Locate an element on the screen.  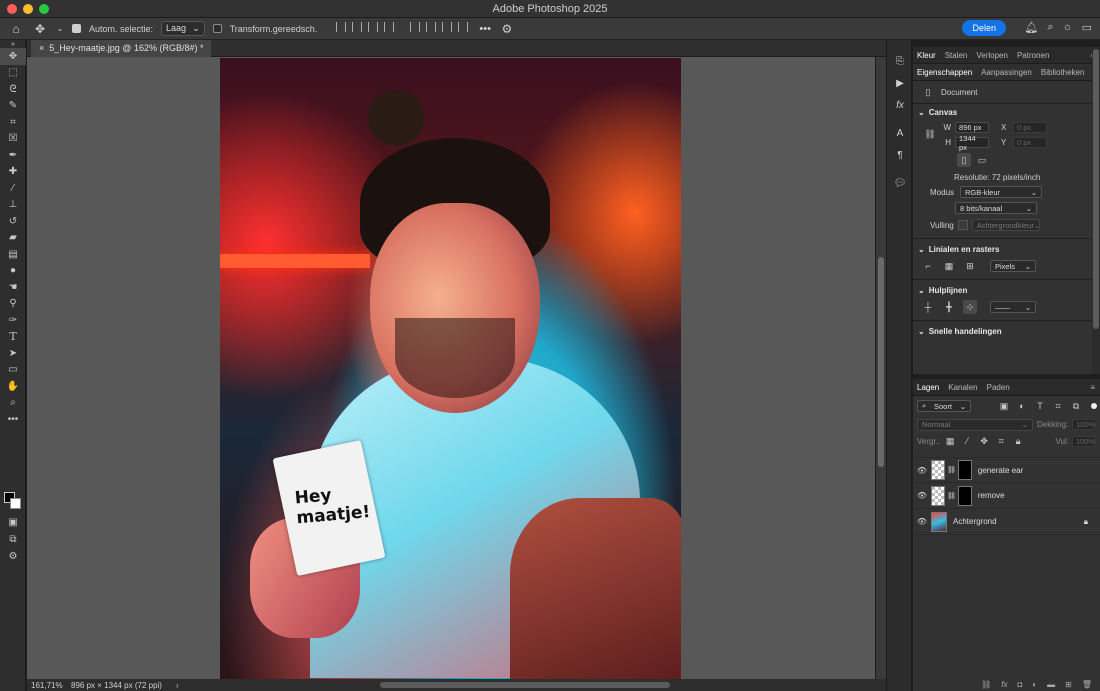
canvas-section-header: ⌄ Canvas is located at coordinates (1006, 112).